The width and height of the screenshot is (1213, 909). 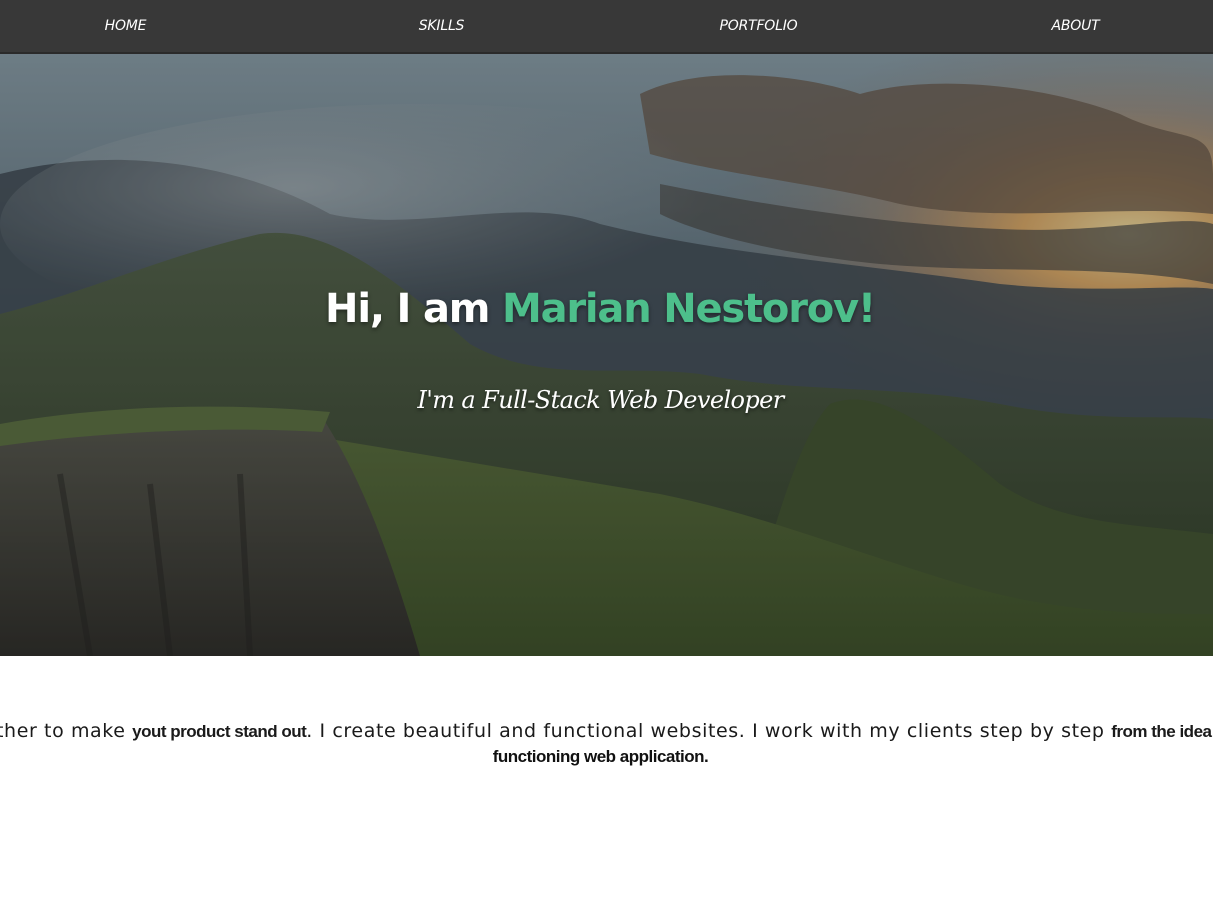 I want to click on nav-portfolio-link: PORTFOLIO, so click(x=758, y=26).